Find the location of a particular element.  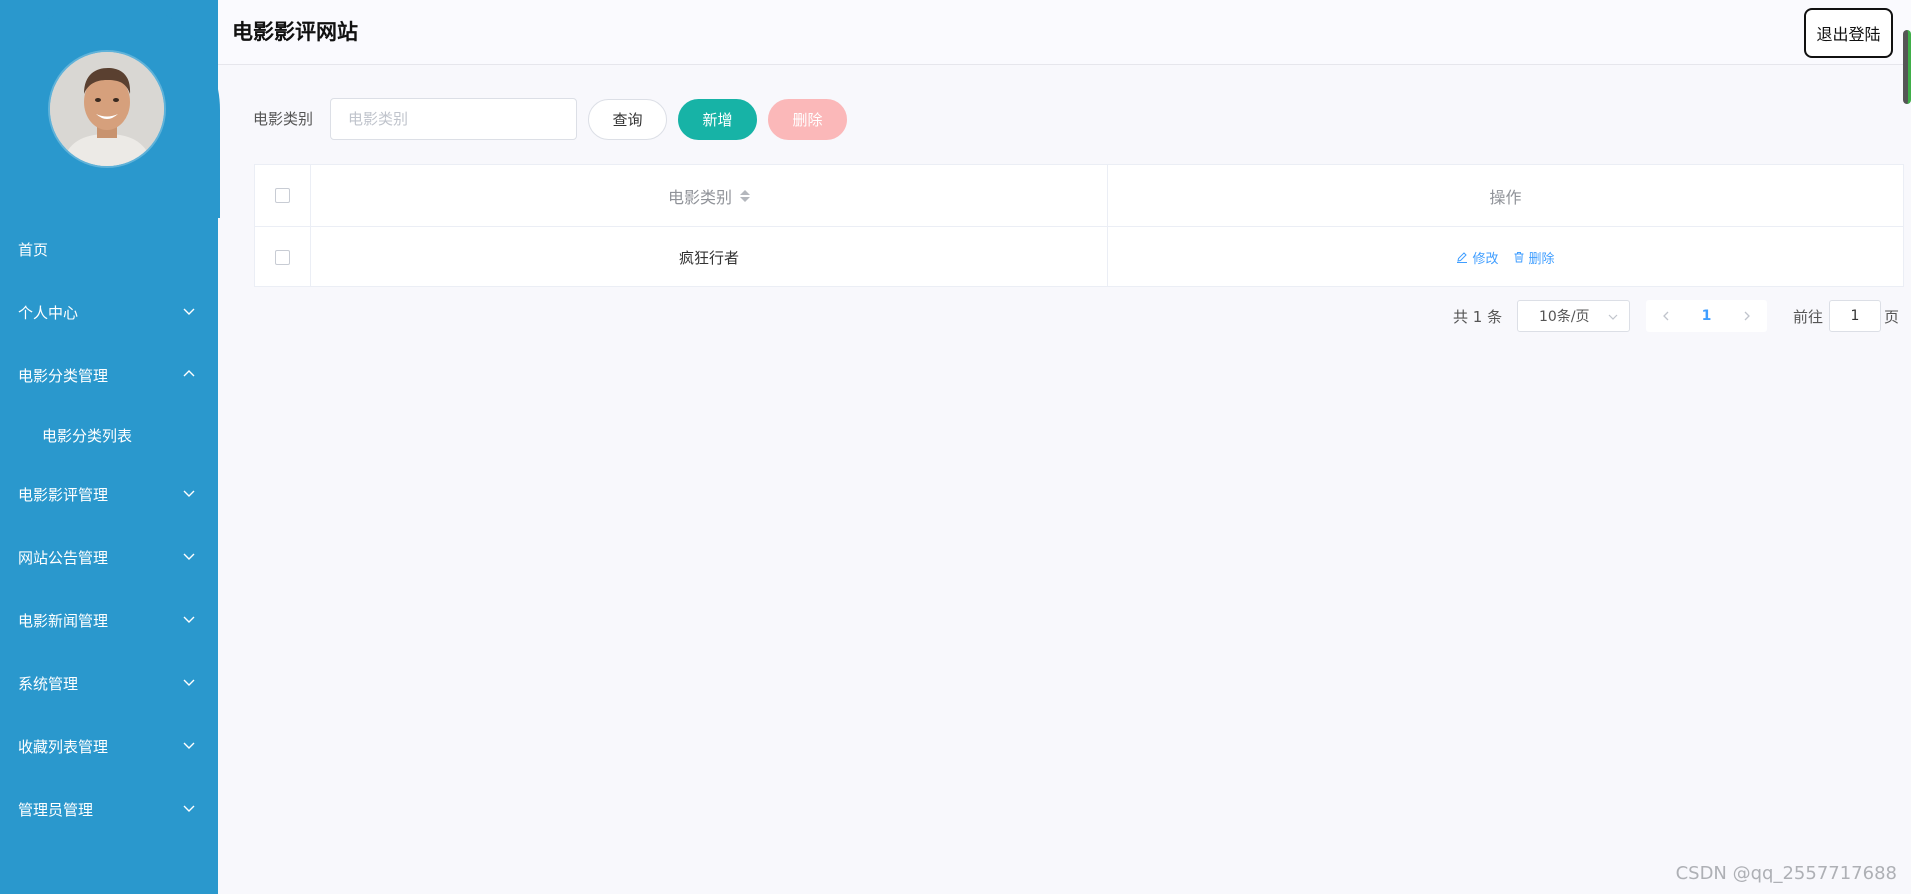

scrollbar-thumb is located at coordinates (1907, 67).